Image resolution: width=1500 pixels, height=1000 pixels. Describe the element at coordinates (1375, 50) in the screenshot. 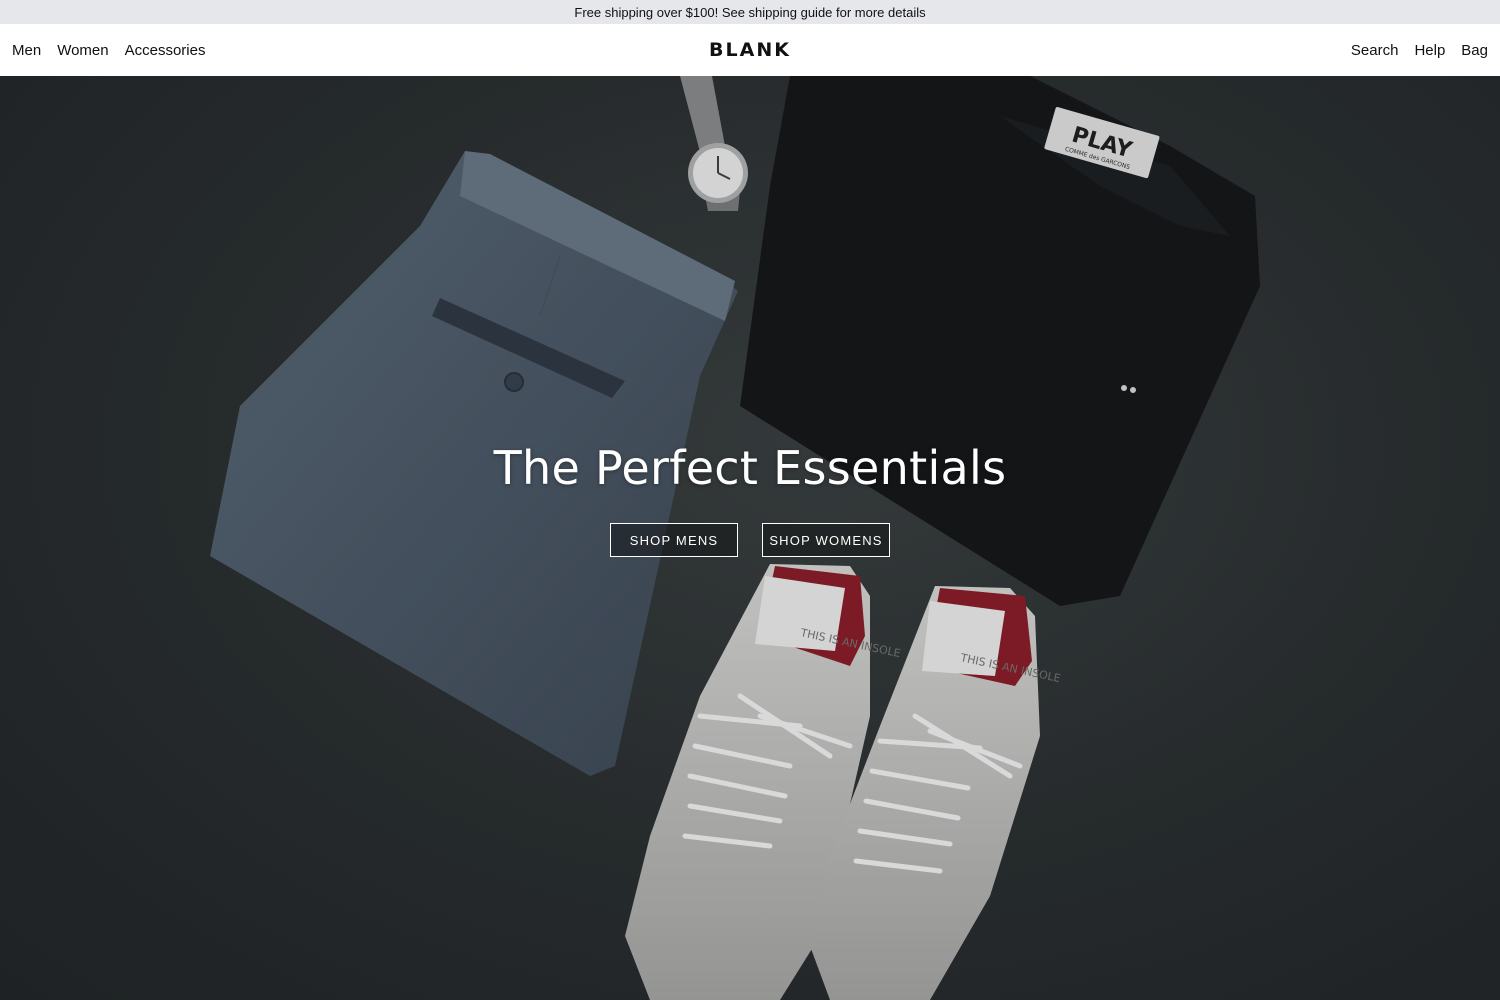

I see `nav-link-search: Search` at that location.